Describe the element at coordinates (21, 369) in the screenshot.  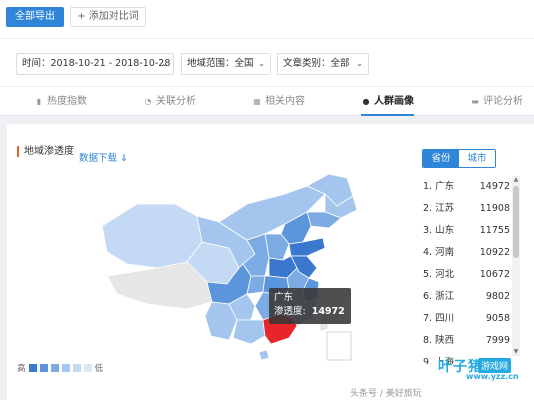
I see `legend-high-label: 高` at that location.